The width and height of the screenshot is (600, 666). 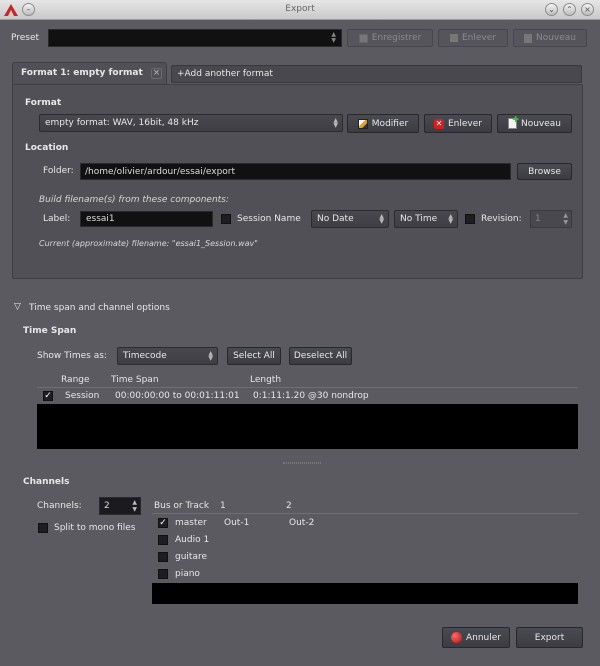 What do you see at coordinates (365, 573) in the screenshot?
I see `list-item: piano` at bounding box center [365, 573].